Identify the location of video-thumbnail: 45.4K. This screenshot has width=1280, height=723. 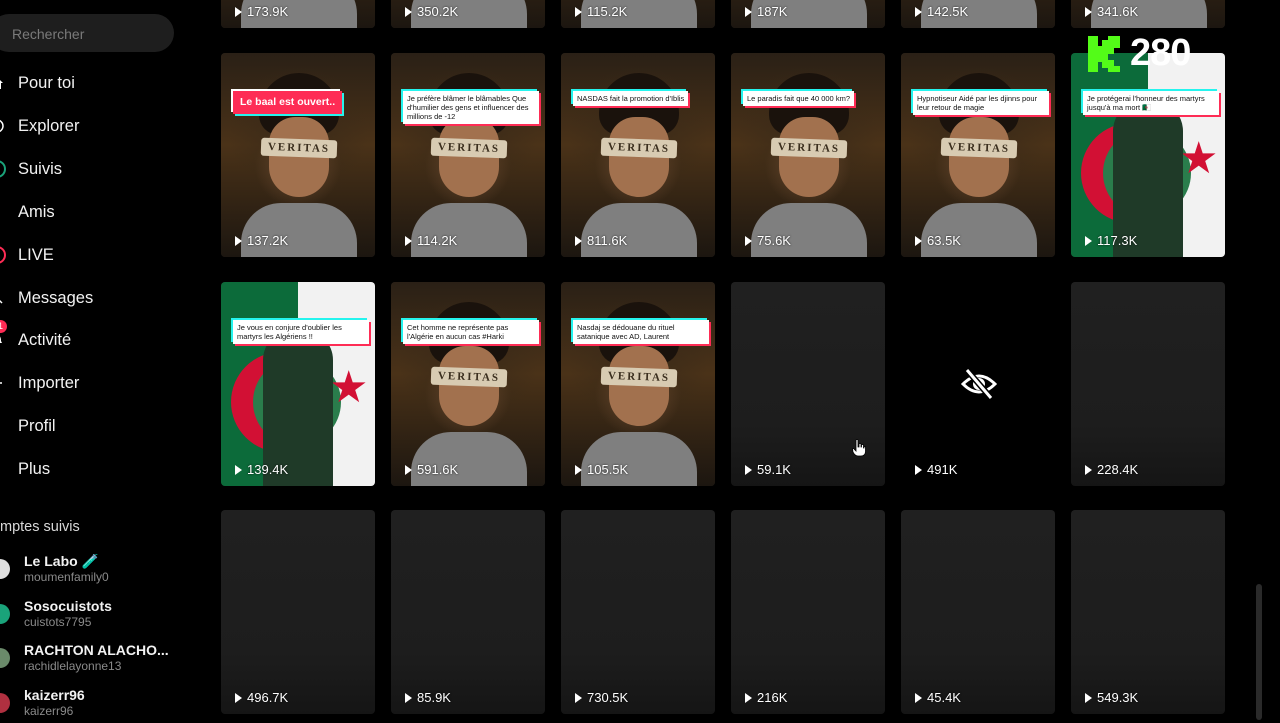
(978, 612).